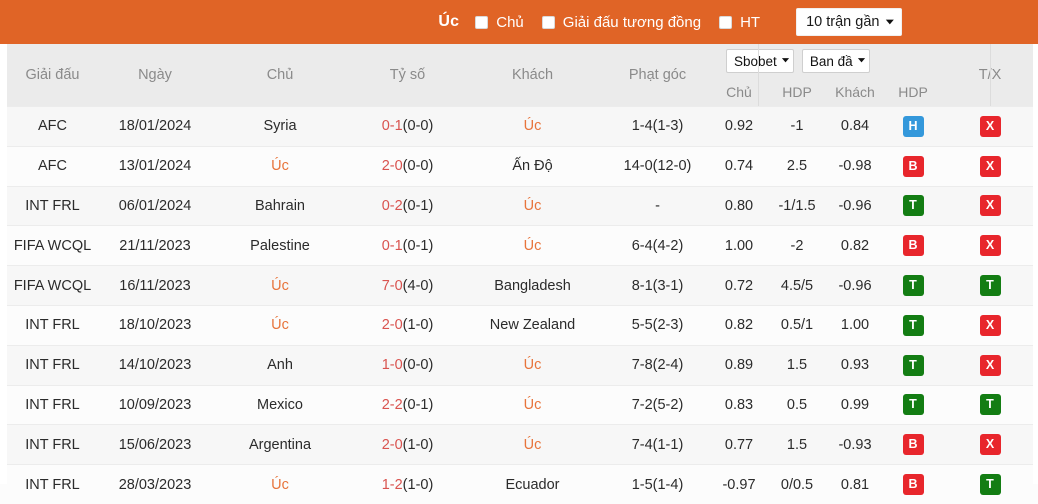 The height and width of the screenshot is (504, 1038). What do you see at coordinates (418, 126) in the screenshot?
I see `score-halftime: (0-0)` at bounding box center [418, 126].